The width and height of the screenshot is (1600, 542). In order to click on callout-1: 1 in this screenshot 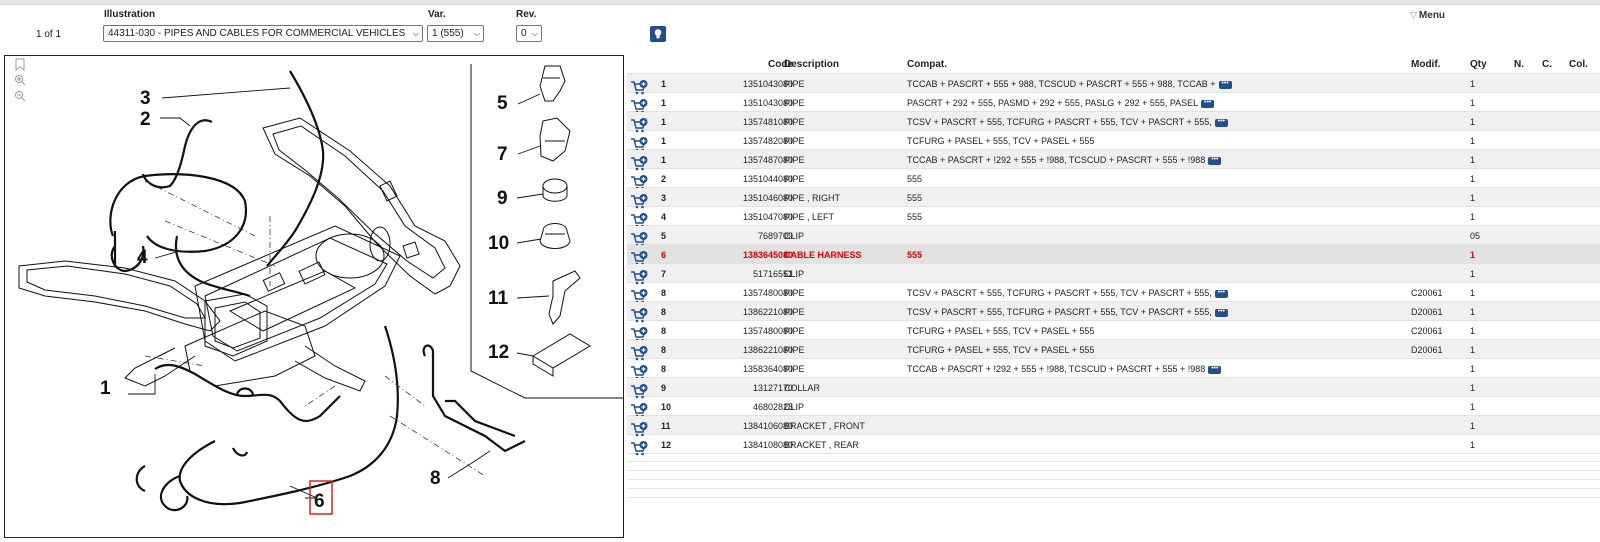, I will do `click(105, 388)`.